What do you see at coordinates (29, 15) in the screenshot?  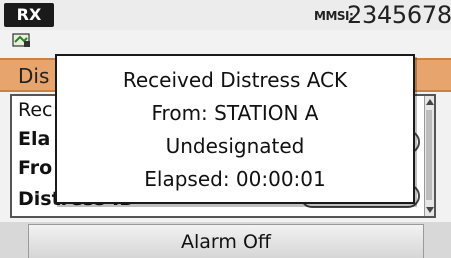 I see `rx-indicator: RX` at bounding box center [29, 15].